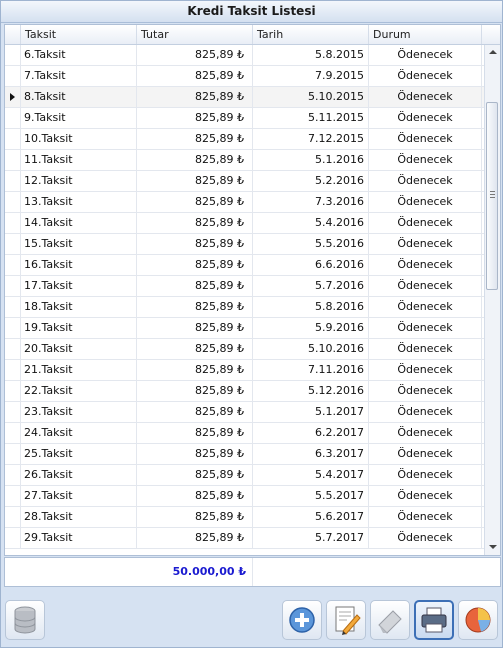  I want to click on edit-button, so click(346, 620).